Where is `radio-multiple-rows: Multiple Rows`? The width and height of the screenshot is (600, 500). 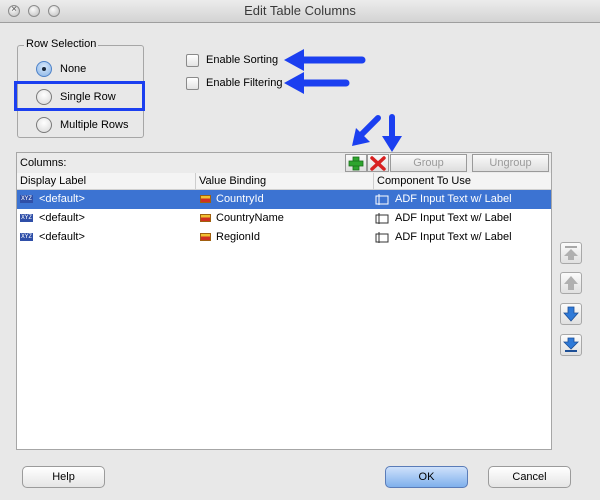
radio-multiple-rows: Multiple Rows is located at coordinates (82, 125).